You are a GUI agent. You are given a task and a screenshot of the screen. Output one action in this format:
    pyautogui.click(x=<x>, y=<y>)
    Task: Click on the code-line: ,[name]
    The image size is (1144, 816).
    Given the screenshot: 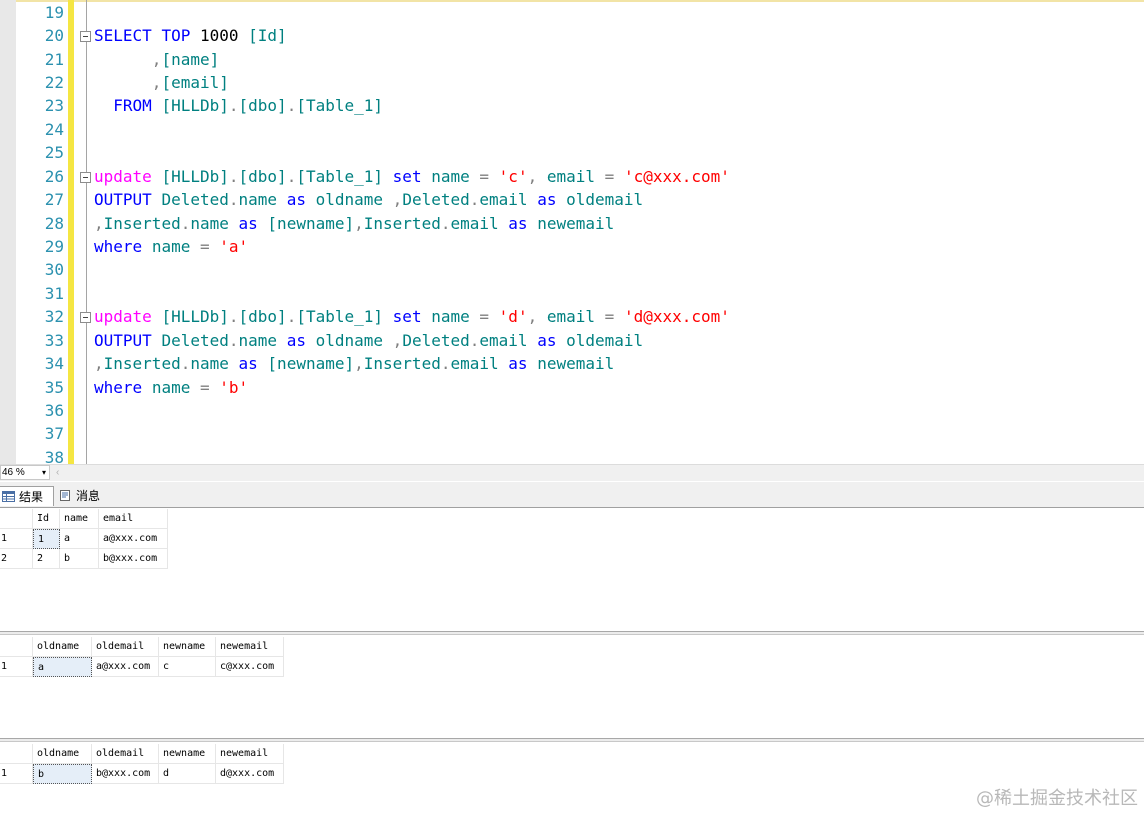 What is the action you would take?
    pyautogui.click(x=185, y=59)
    